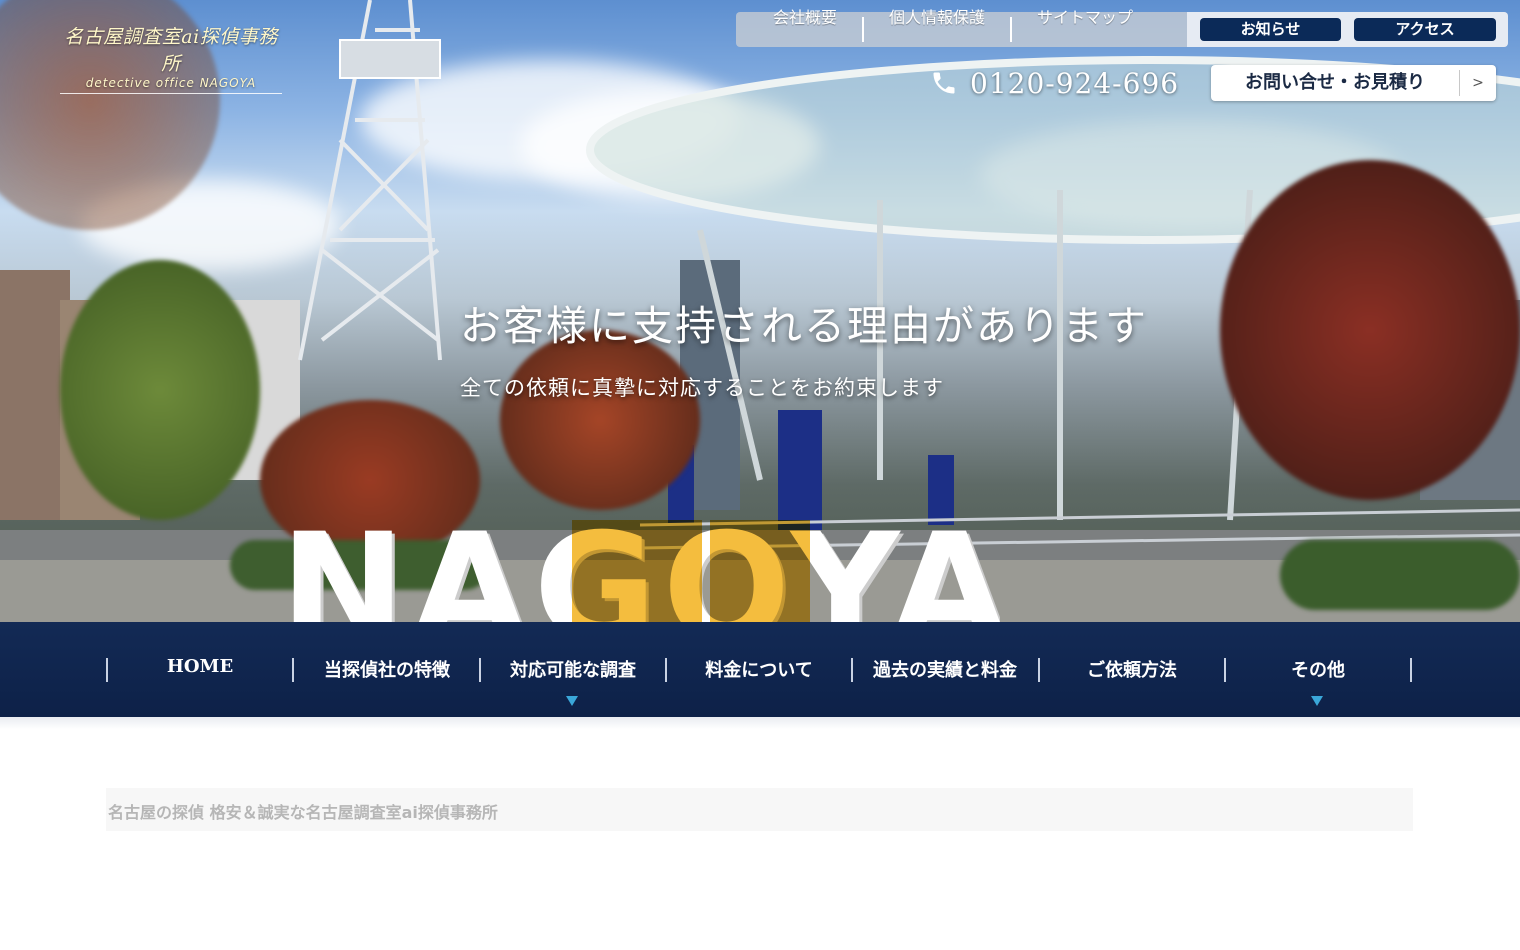  Describe the element at coordinates (759, 809) in the screenshot. I see `breadcrumb: 名古屋の探偵 格安＆誠実な名古屋調査室ai探偵事務所` at that location.